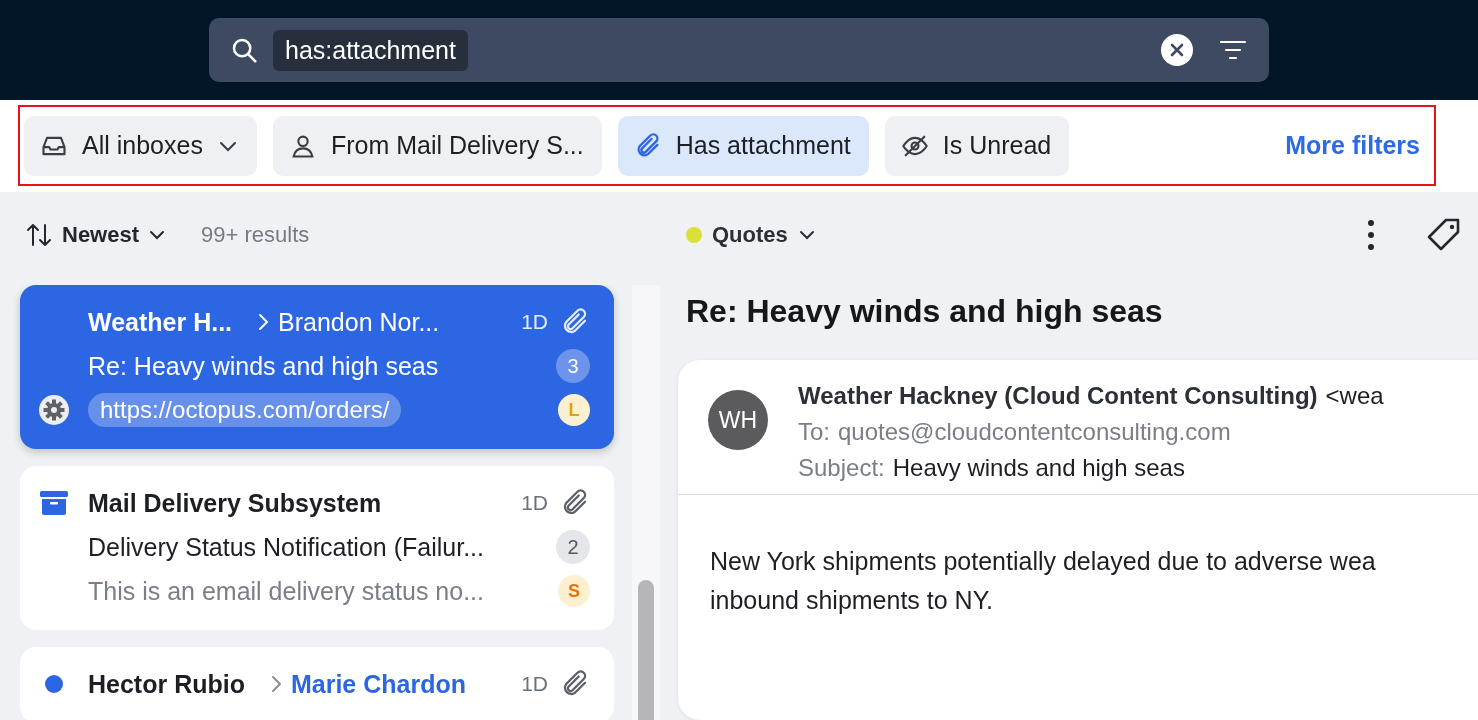 The image size is (1478, 720). What do you see at coordinates (1058, 396) in the screenshot?
I see `from-name: Weather Hackney (Cloud Content Consulting)` at bounding box center [1058, 396].